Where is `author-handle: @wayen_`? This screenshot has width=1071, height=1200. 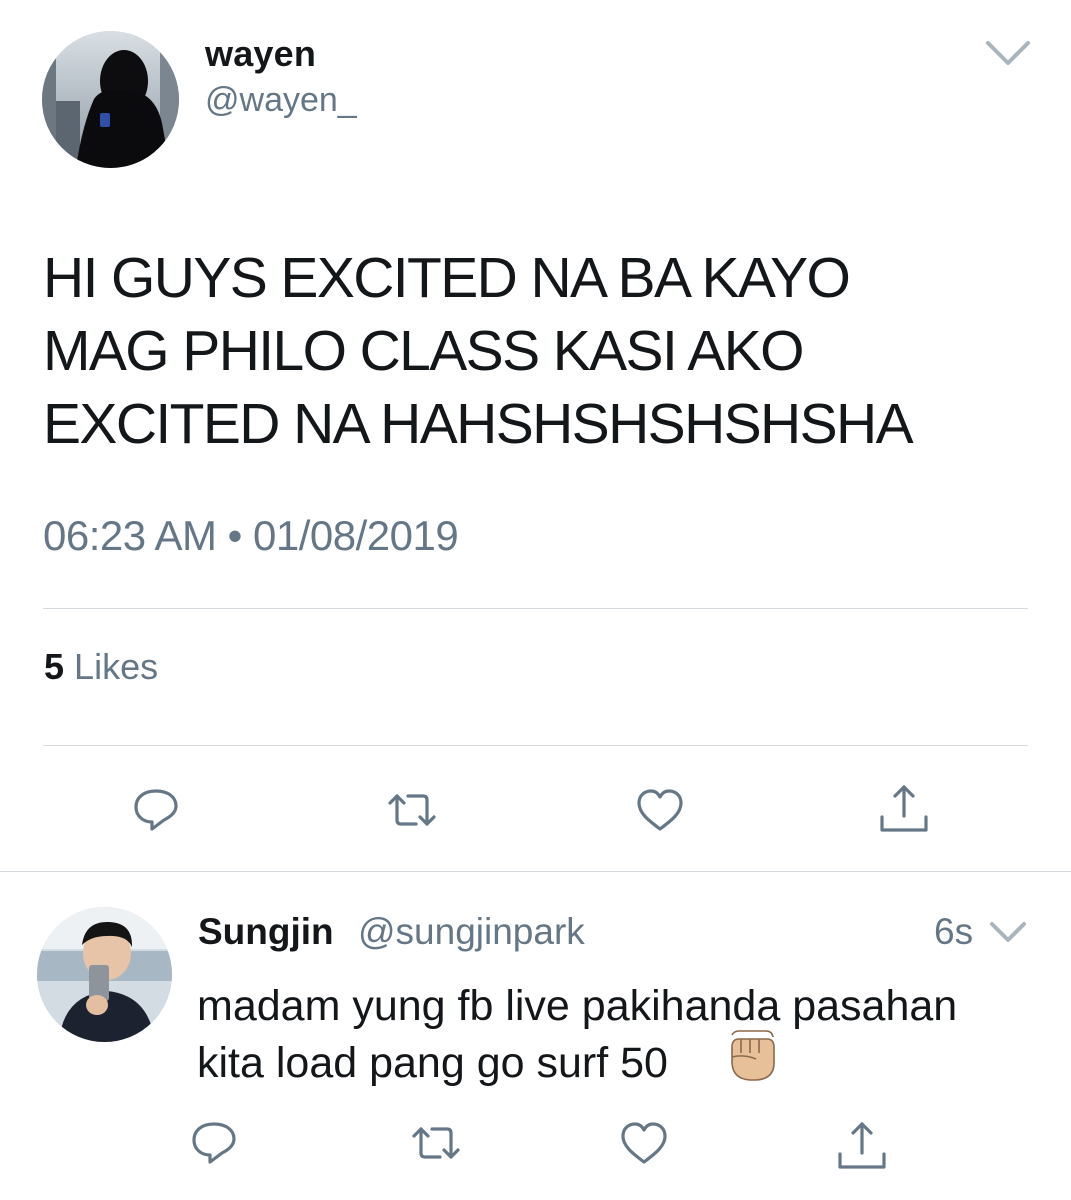
author-handle: @wayen_ is located at coordinates (281, 100).